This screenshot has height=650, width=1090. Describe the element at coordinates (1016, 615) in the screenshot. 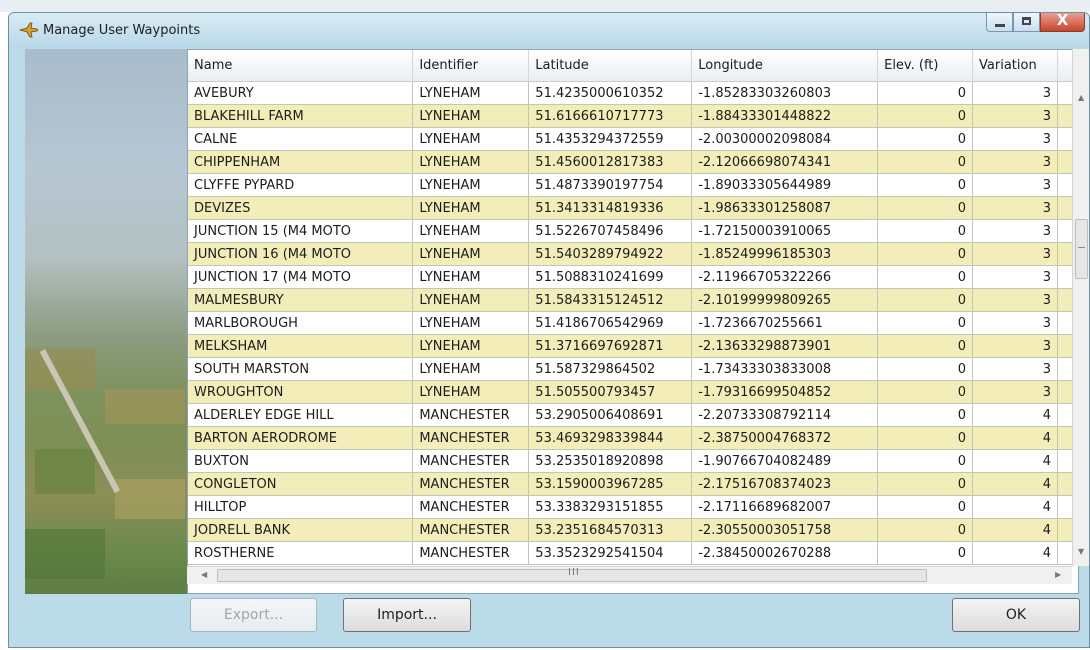

I see `ok-button: OK` at that location.